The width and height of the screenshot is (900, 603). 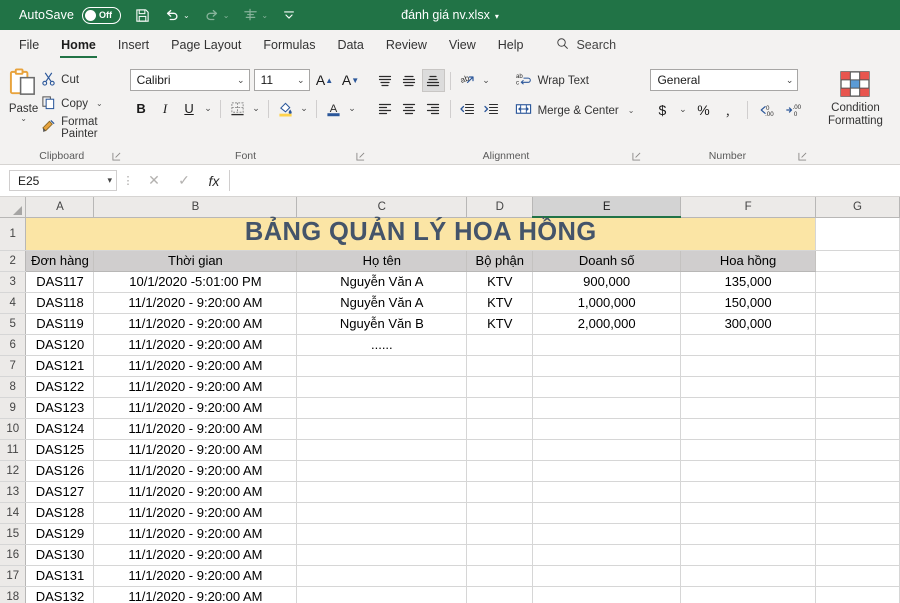 What do you see at coordinates (60, 303) in the screenshot?
I see `cell-A4: DAS118` at bounding box center [60, 303].